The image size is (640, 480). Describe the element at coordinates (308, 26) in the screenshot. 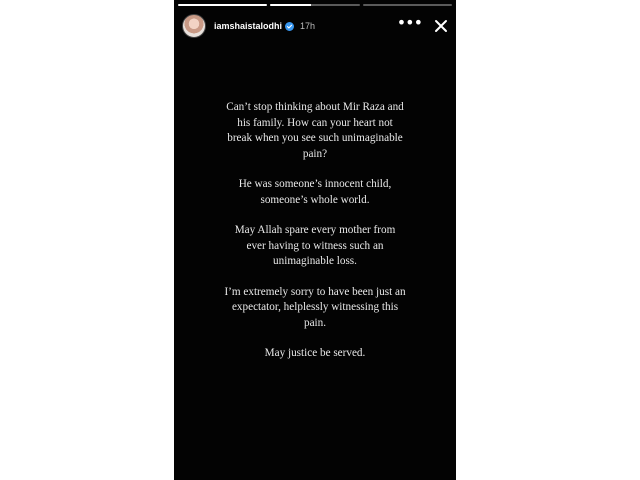

I see `post-time: 17h` at that location.